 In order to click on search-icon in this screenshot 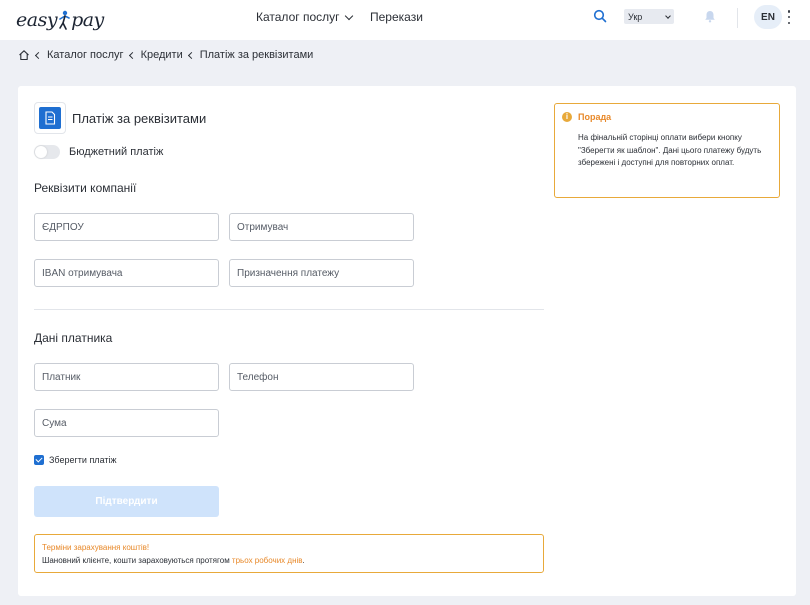, I will do `click(600, 16)`.